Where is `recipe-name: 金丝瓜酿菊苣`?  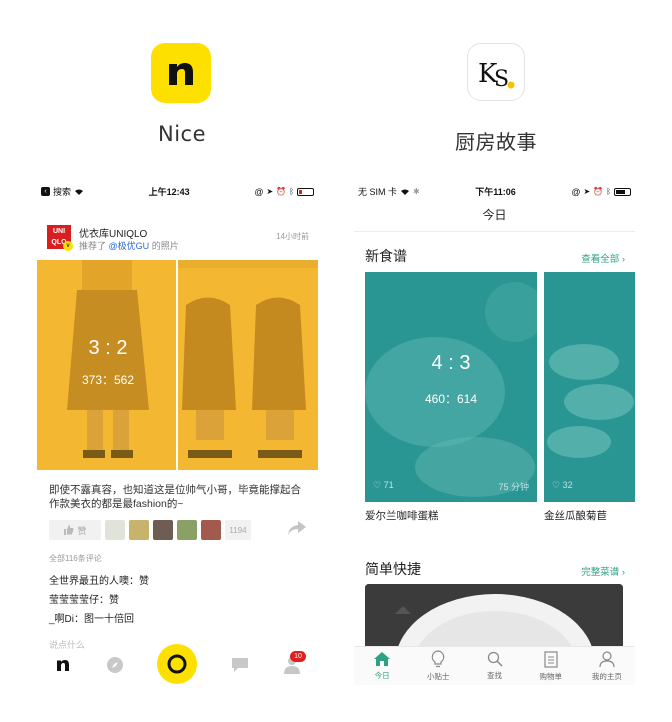 recipe-name: 金丝瓜酿菊苣 is located at coordinates (575, 515).